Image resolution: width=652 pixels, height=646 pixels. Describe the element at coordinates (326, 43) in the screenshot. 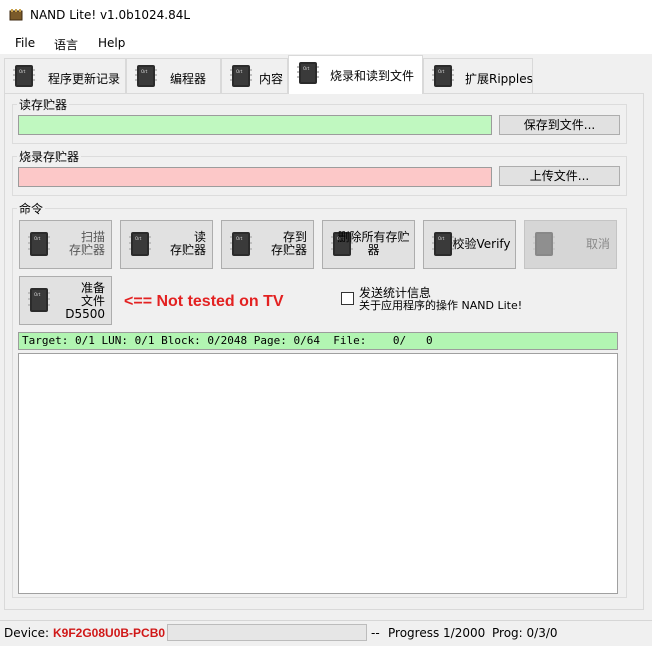

I see `menu-bar: File 语言 Help` at that location.